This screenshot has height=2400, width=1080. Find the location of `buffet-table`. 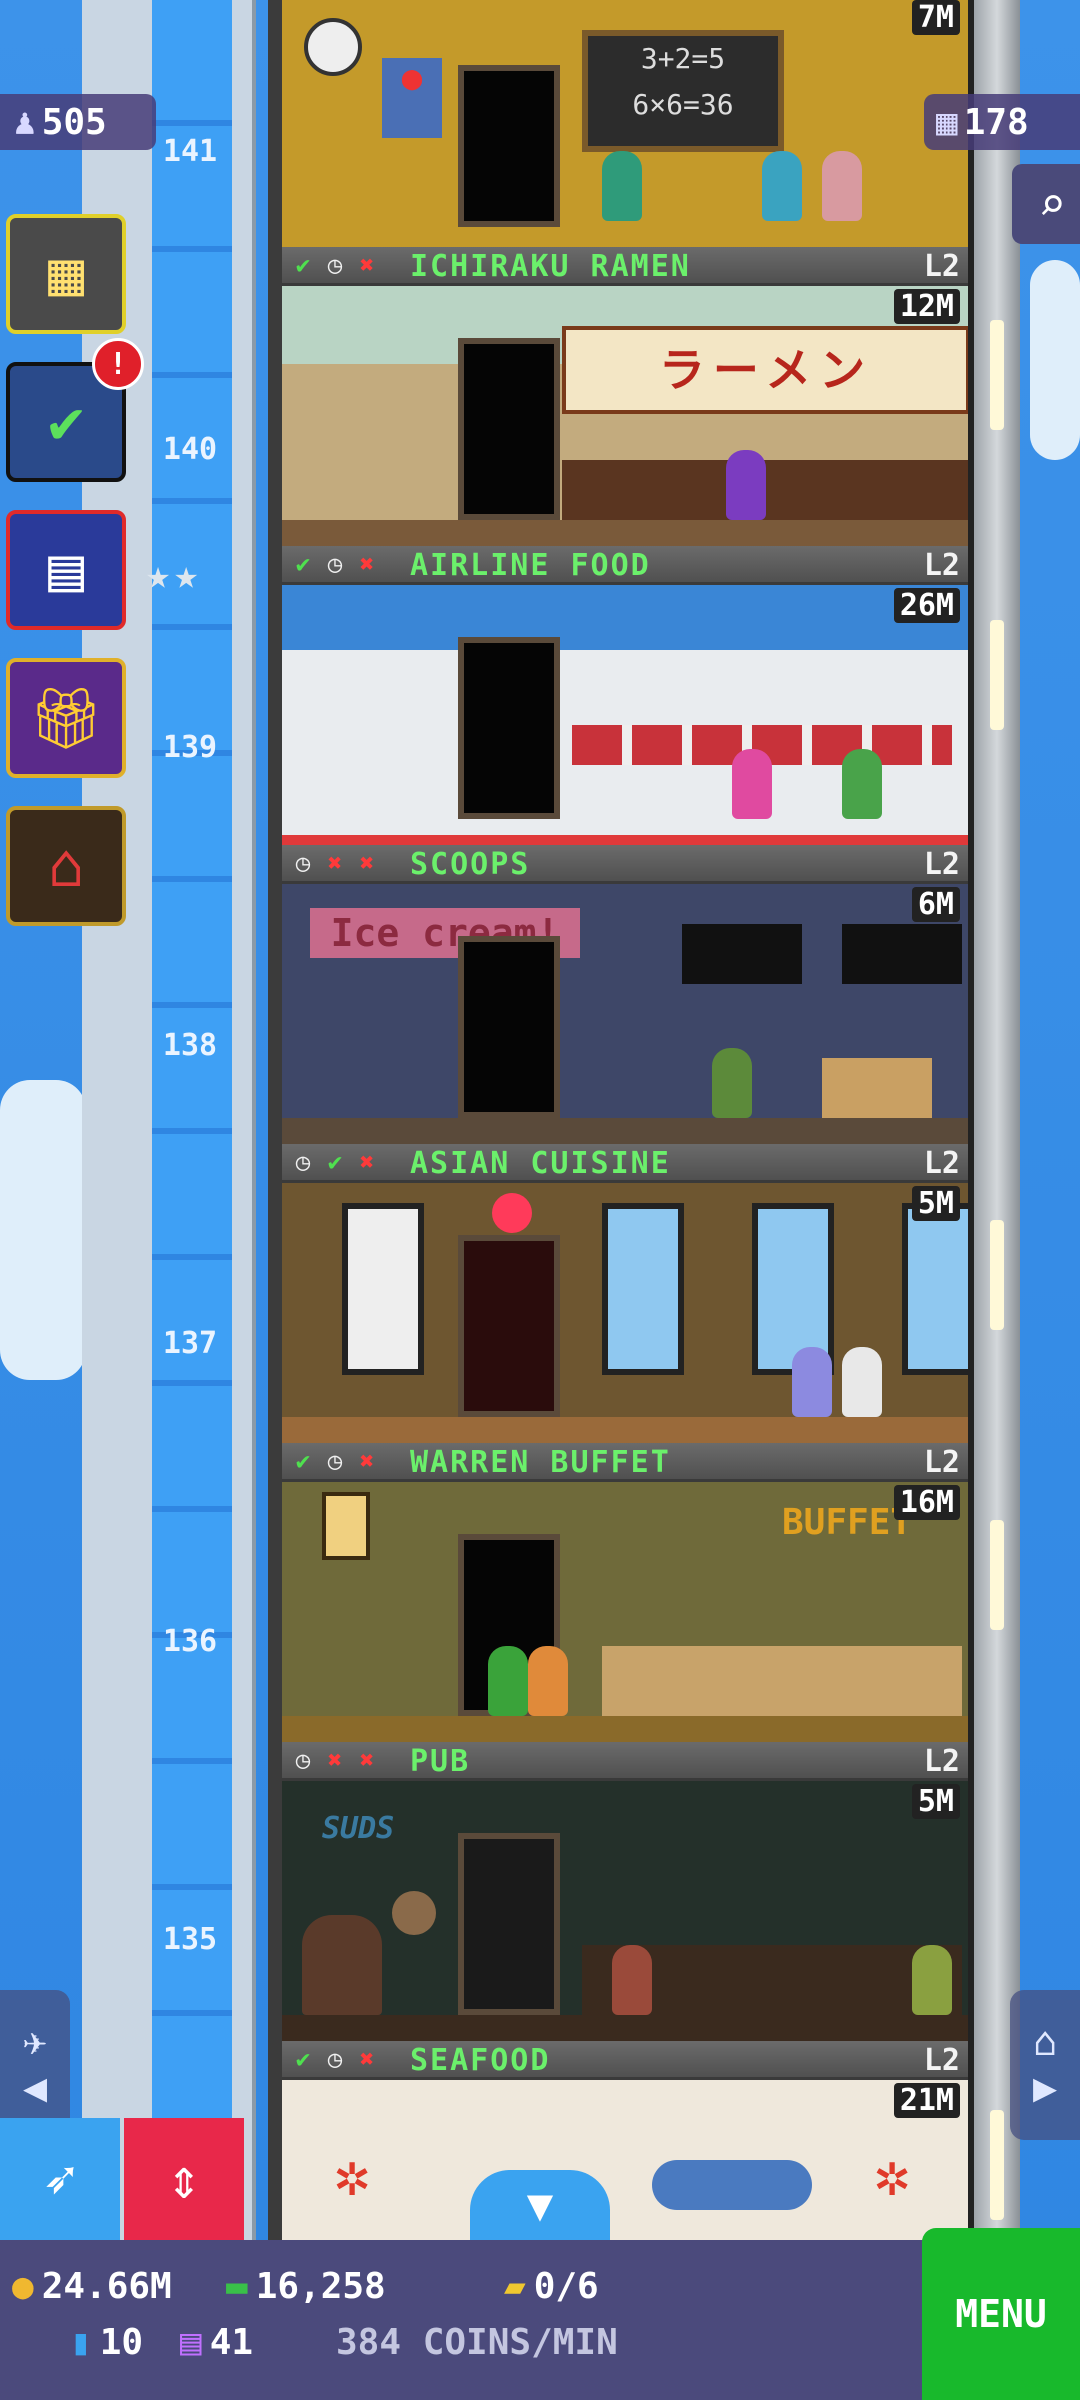

buffet-table is located at coordinates (782, 1681).